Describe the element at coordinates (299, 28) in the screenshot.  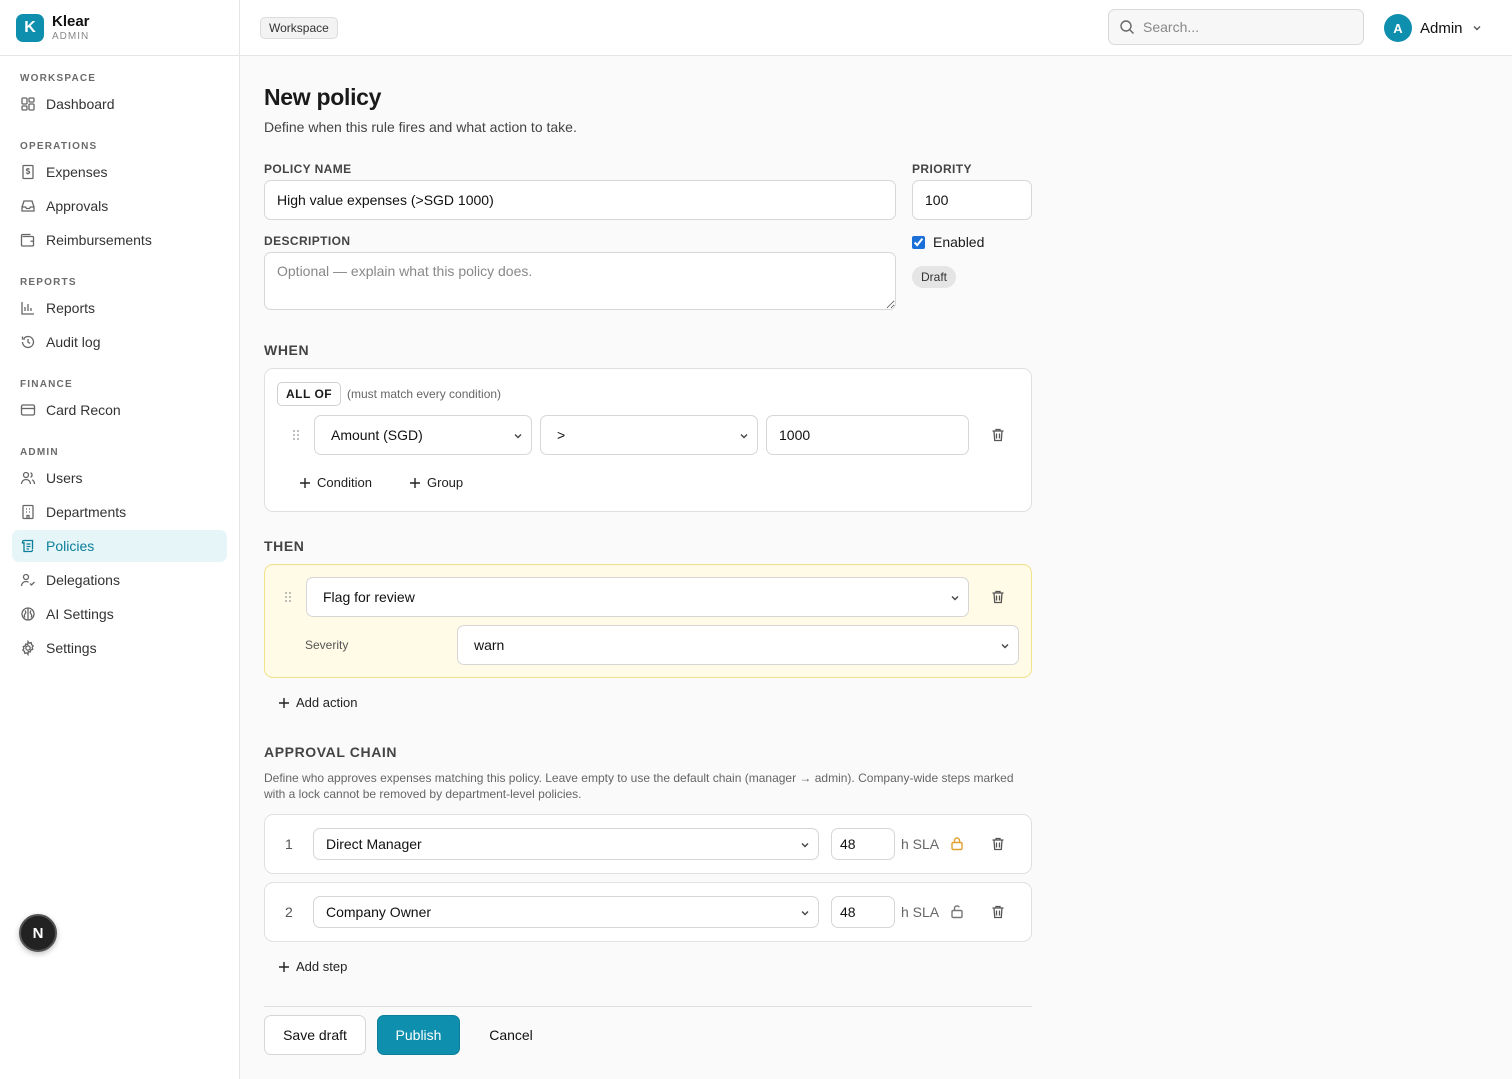
I see `breadcrumb: Workspace` at that location.